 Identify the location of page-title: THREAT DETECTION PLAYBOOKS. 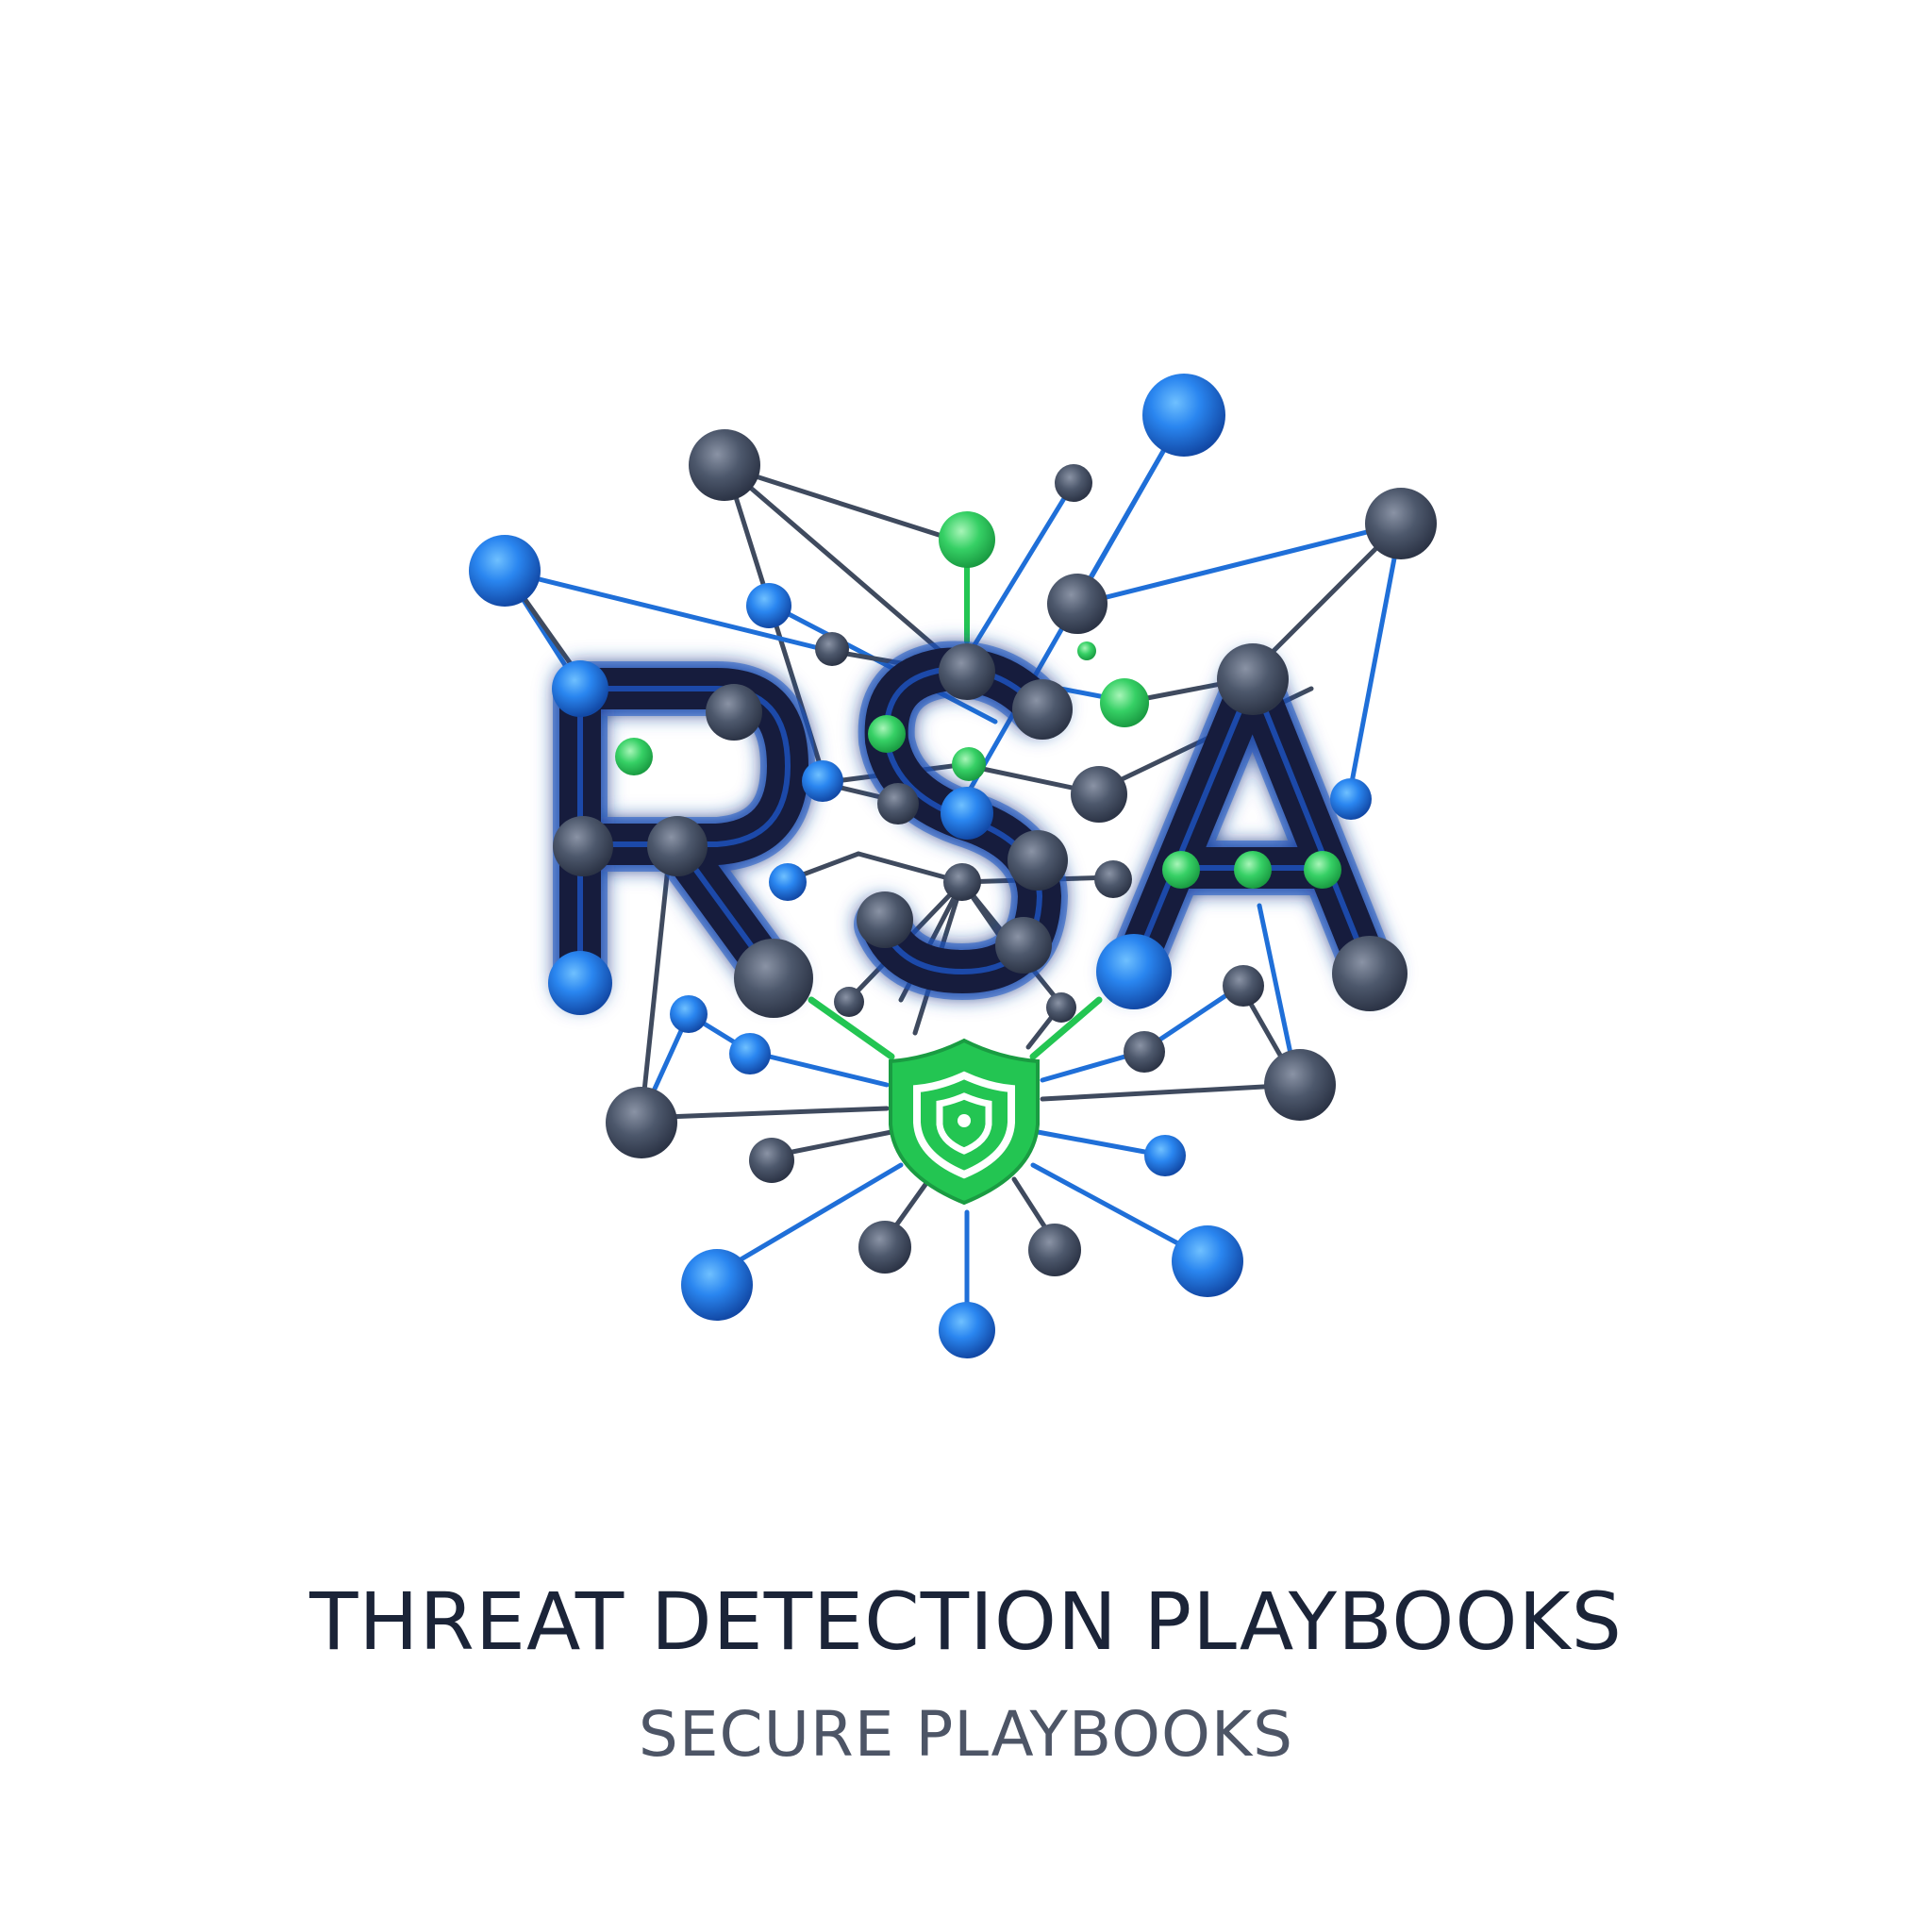
(966, 1621).